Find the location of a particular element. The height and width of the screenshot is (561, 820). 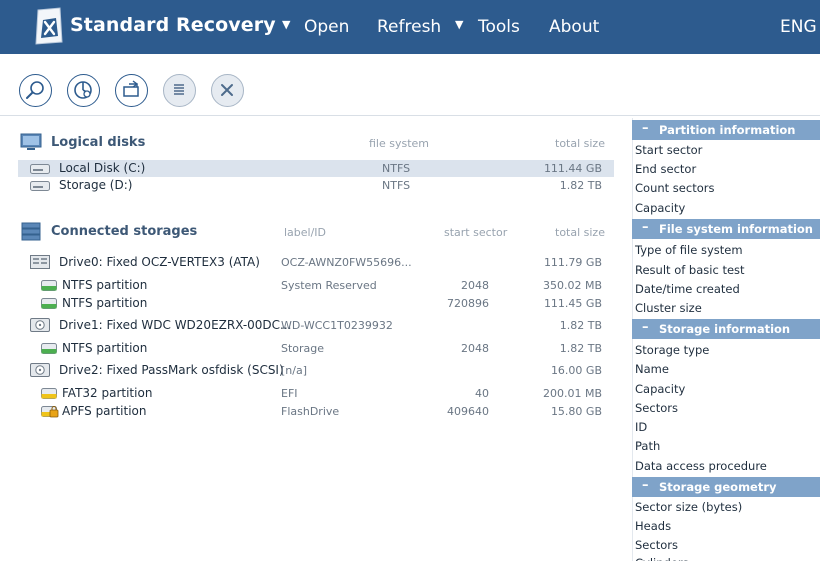

logical-disk-row: Storage (D:) NTFS 1.82 TB is located at coordinates (316, 185).